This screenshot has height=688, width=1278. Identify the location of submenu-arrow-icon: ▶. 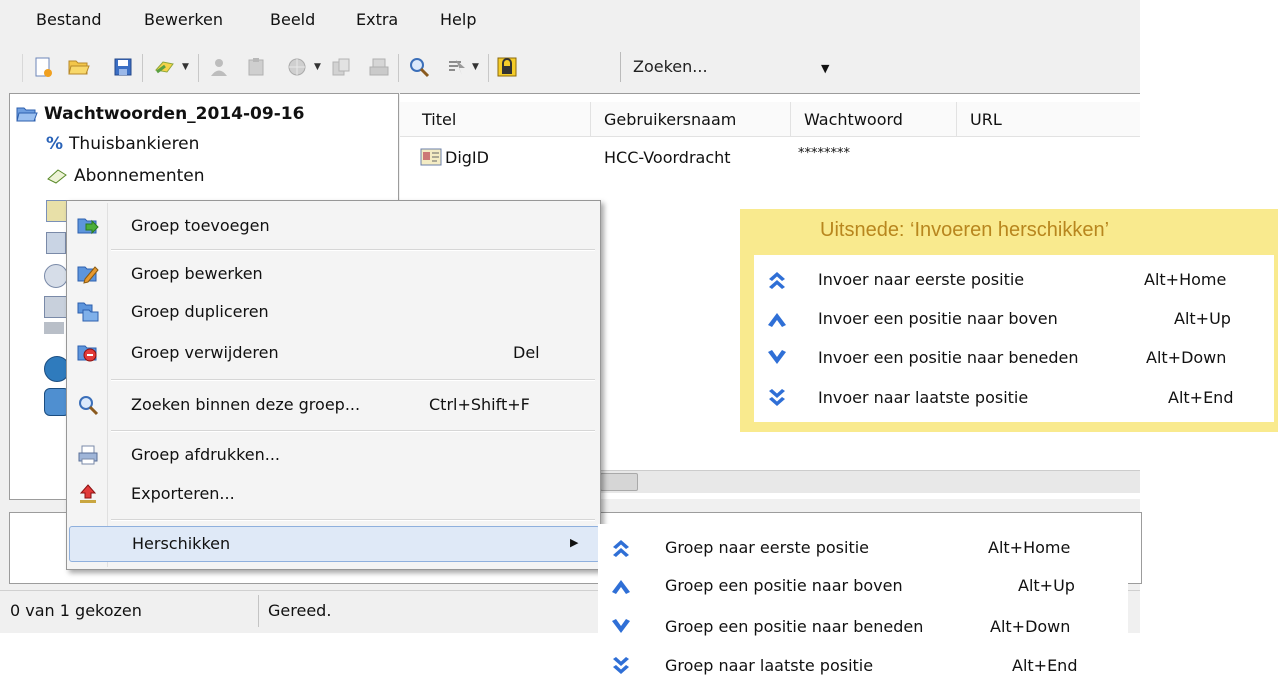
(574, 542).